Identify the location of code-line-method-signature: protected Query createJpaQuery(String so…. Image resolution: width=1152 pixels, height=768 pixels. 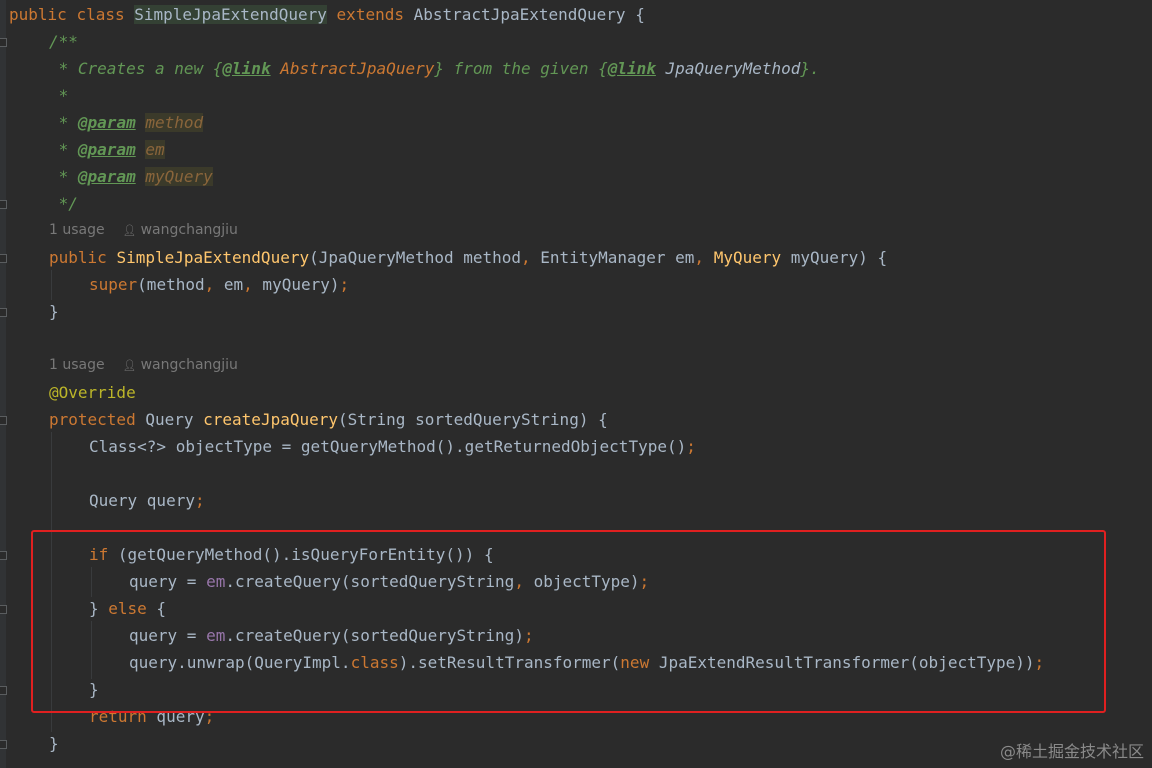
(328, 419).